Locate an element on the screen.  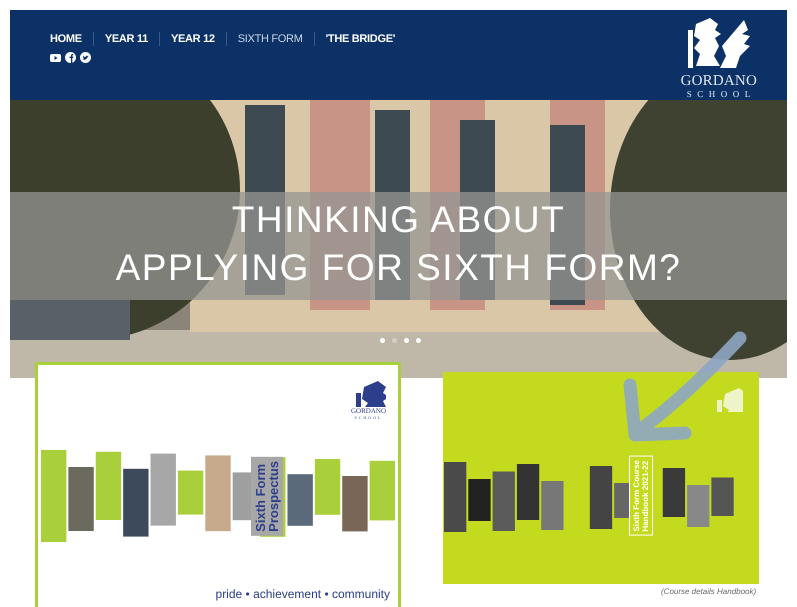
facebook-icon is located at coordinates (70, 57).